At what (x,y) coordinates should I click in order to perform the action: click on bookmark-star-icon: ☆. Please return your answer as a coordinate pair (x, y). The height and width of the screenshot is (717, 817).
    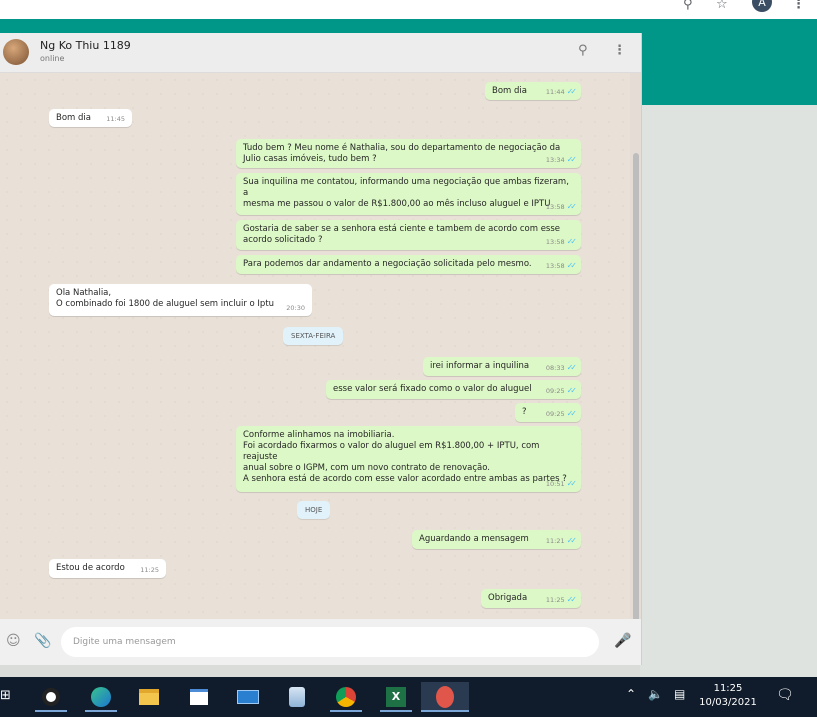
    Looking at the image, I should click on (722, 5).